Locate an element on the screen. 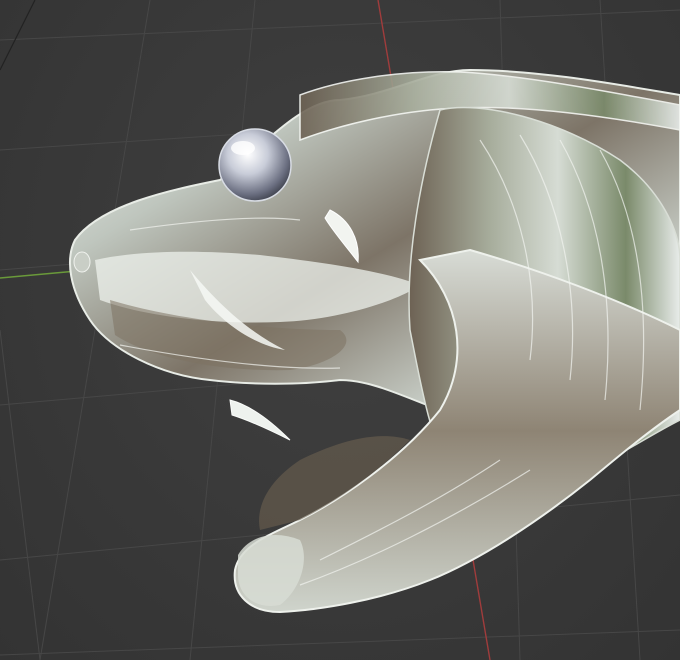  dark-axis-line is located at coordinates (18, 35).